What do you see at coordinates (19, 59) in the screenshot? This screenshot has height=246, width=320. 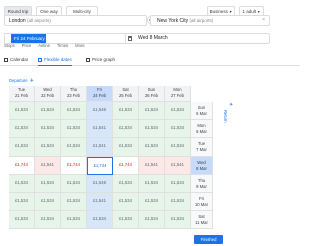 I see `tab-calendar-label: Calendar` at bounding box center [19, 59].